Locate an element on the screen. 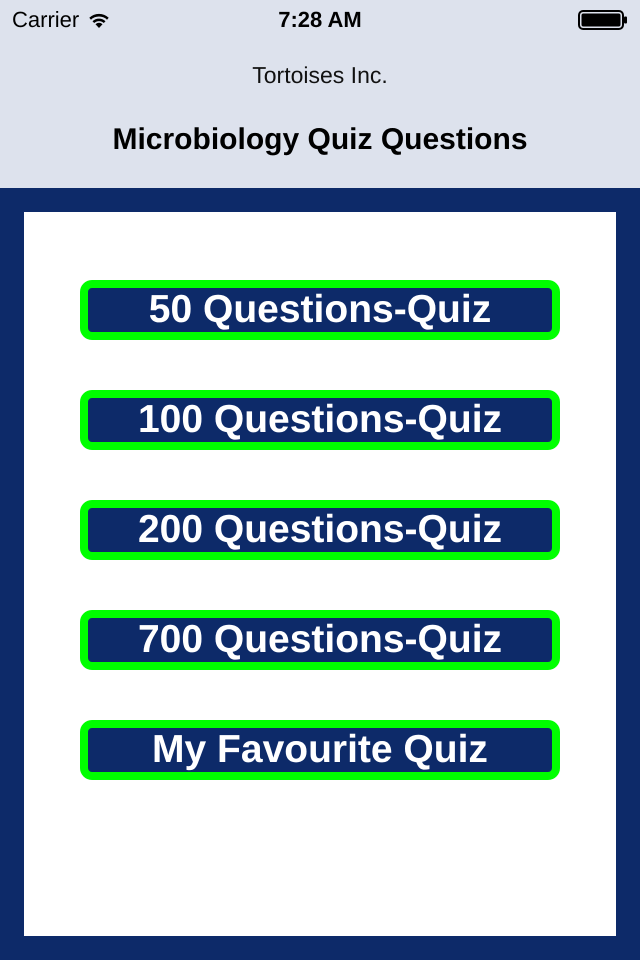  quiz-button: My Favourite Quiz is located at coordinates (320, 750).